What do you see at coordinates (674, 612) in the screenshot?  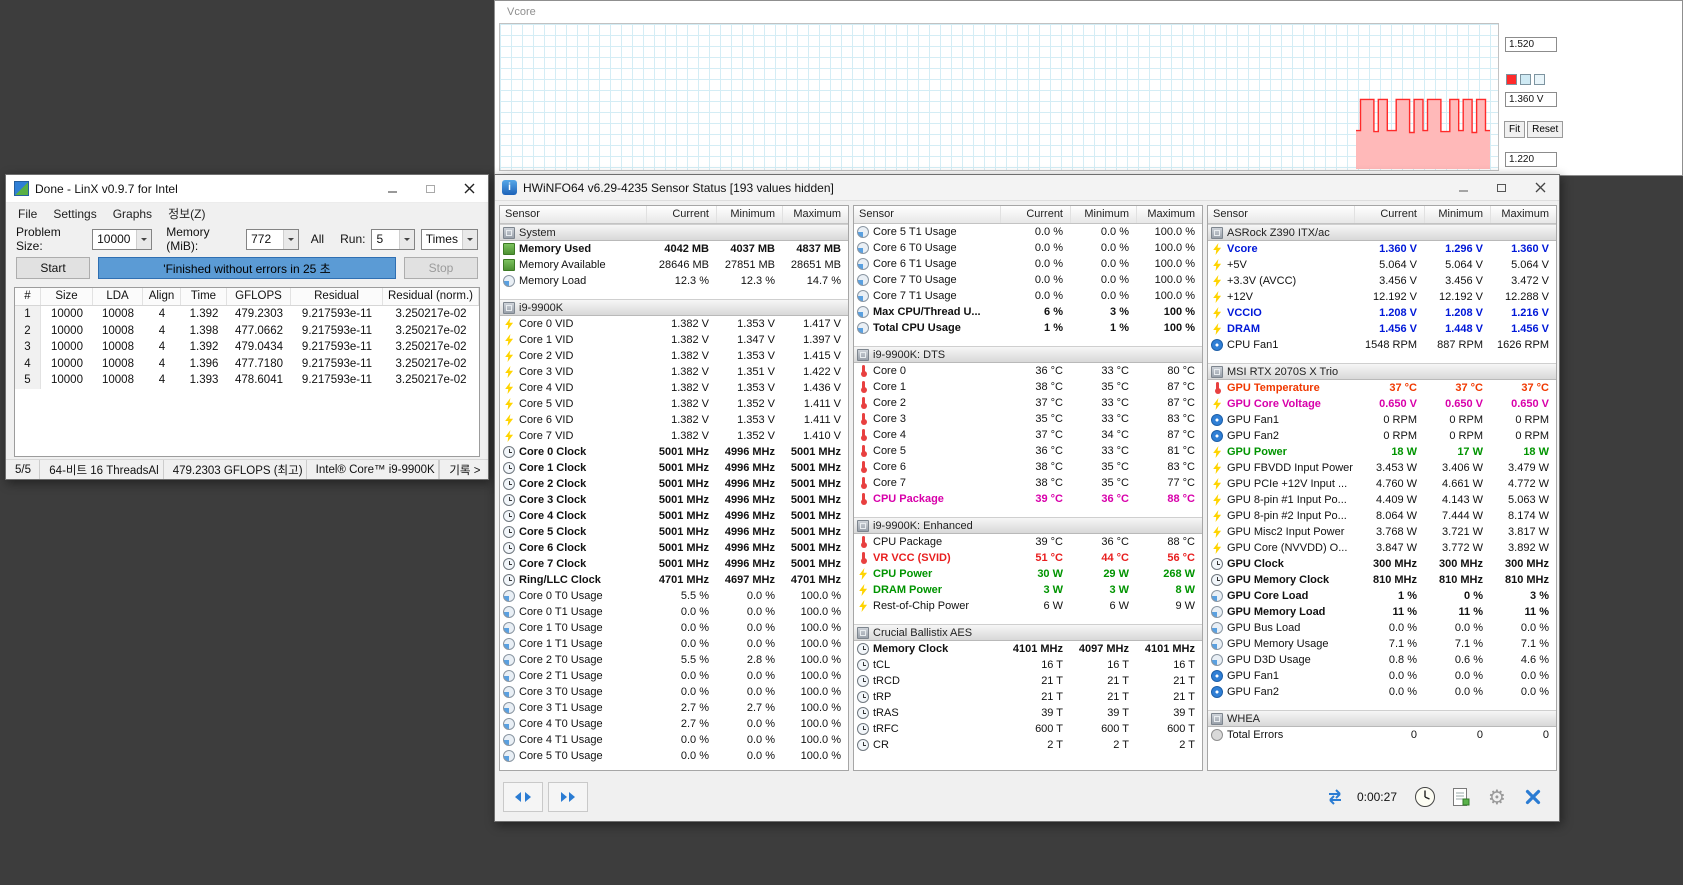 I see `sensor-row: Core 0 T1 Usage 0.0 % 0.0 % 100.0 %` at bounding box center [674, 612].